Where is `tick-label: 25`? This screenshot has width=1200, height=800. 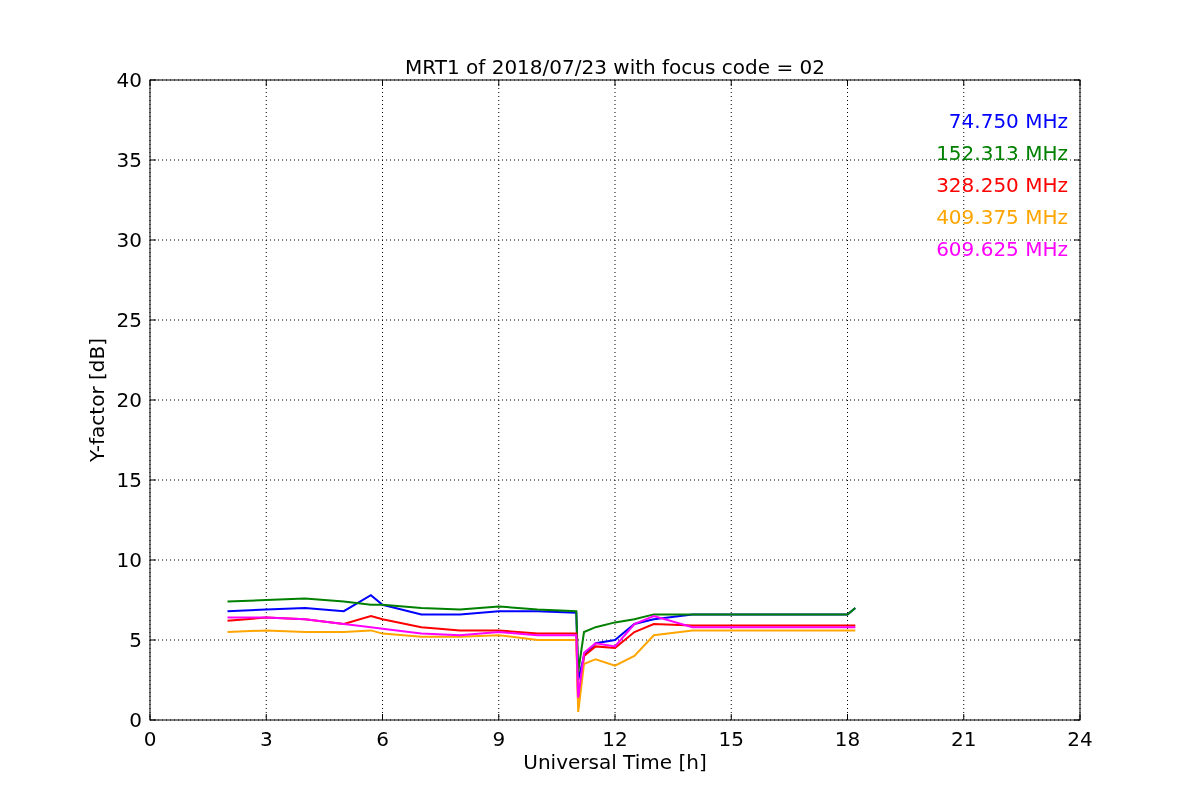 tick-label: 25 is located at coordinates (129, 320).